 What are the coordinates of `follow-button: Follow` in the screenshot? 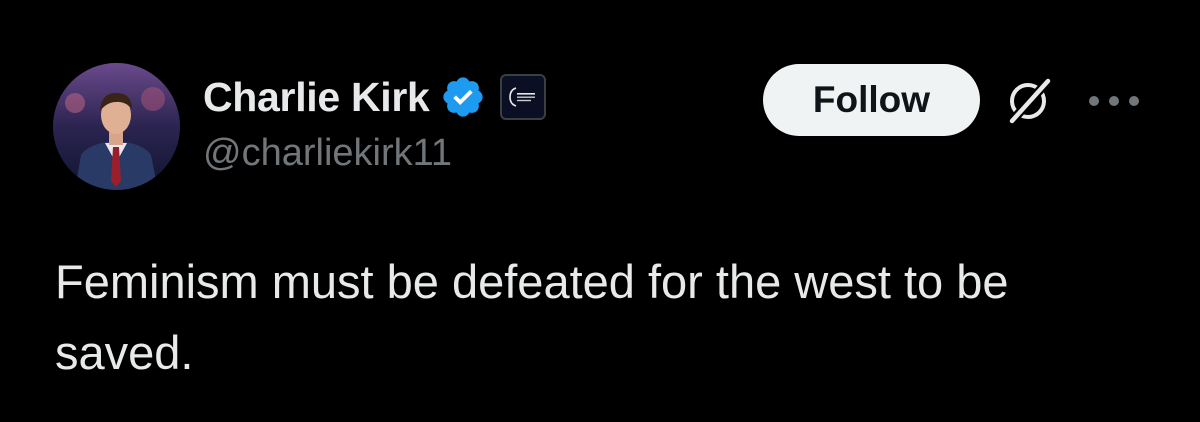 It's located at (871, 100).